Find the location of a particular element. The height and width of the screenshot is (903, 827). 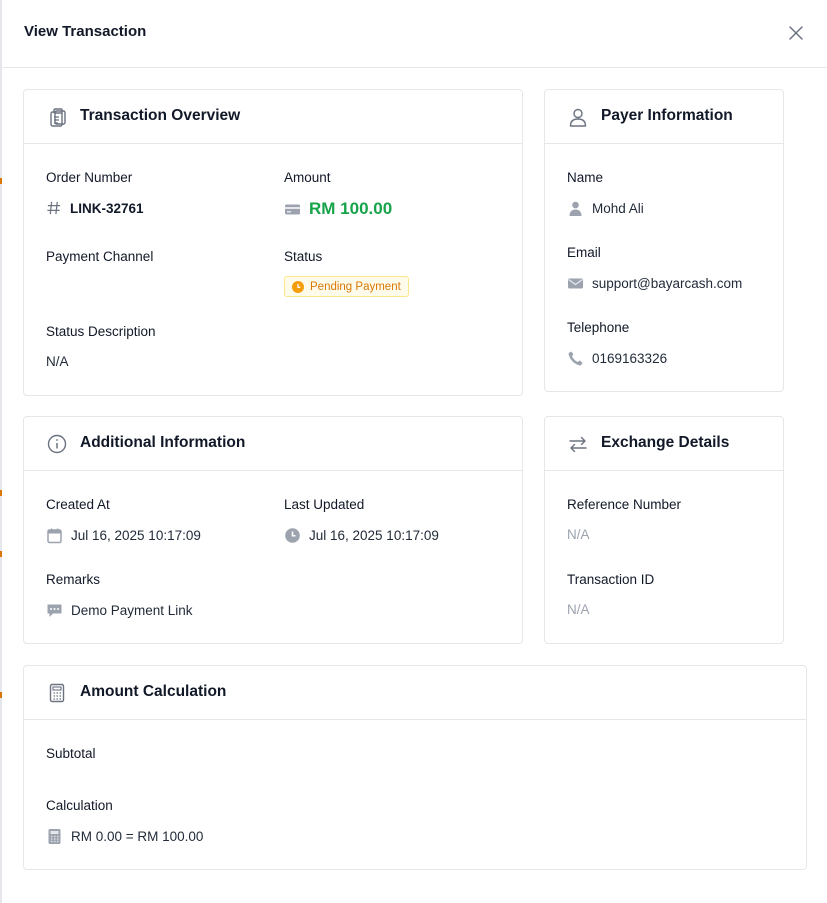

payment-channel-field: Payment Channel is located at coordinates (99, 256).